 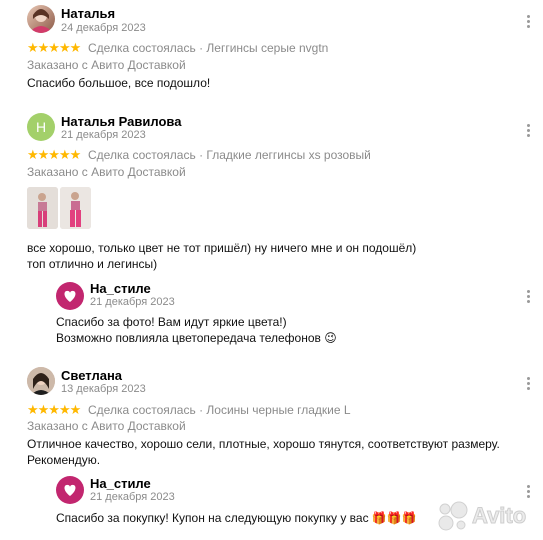 I want to click on reviewer-name: Наталья, so click(x=88, y=13).